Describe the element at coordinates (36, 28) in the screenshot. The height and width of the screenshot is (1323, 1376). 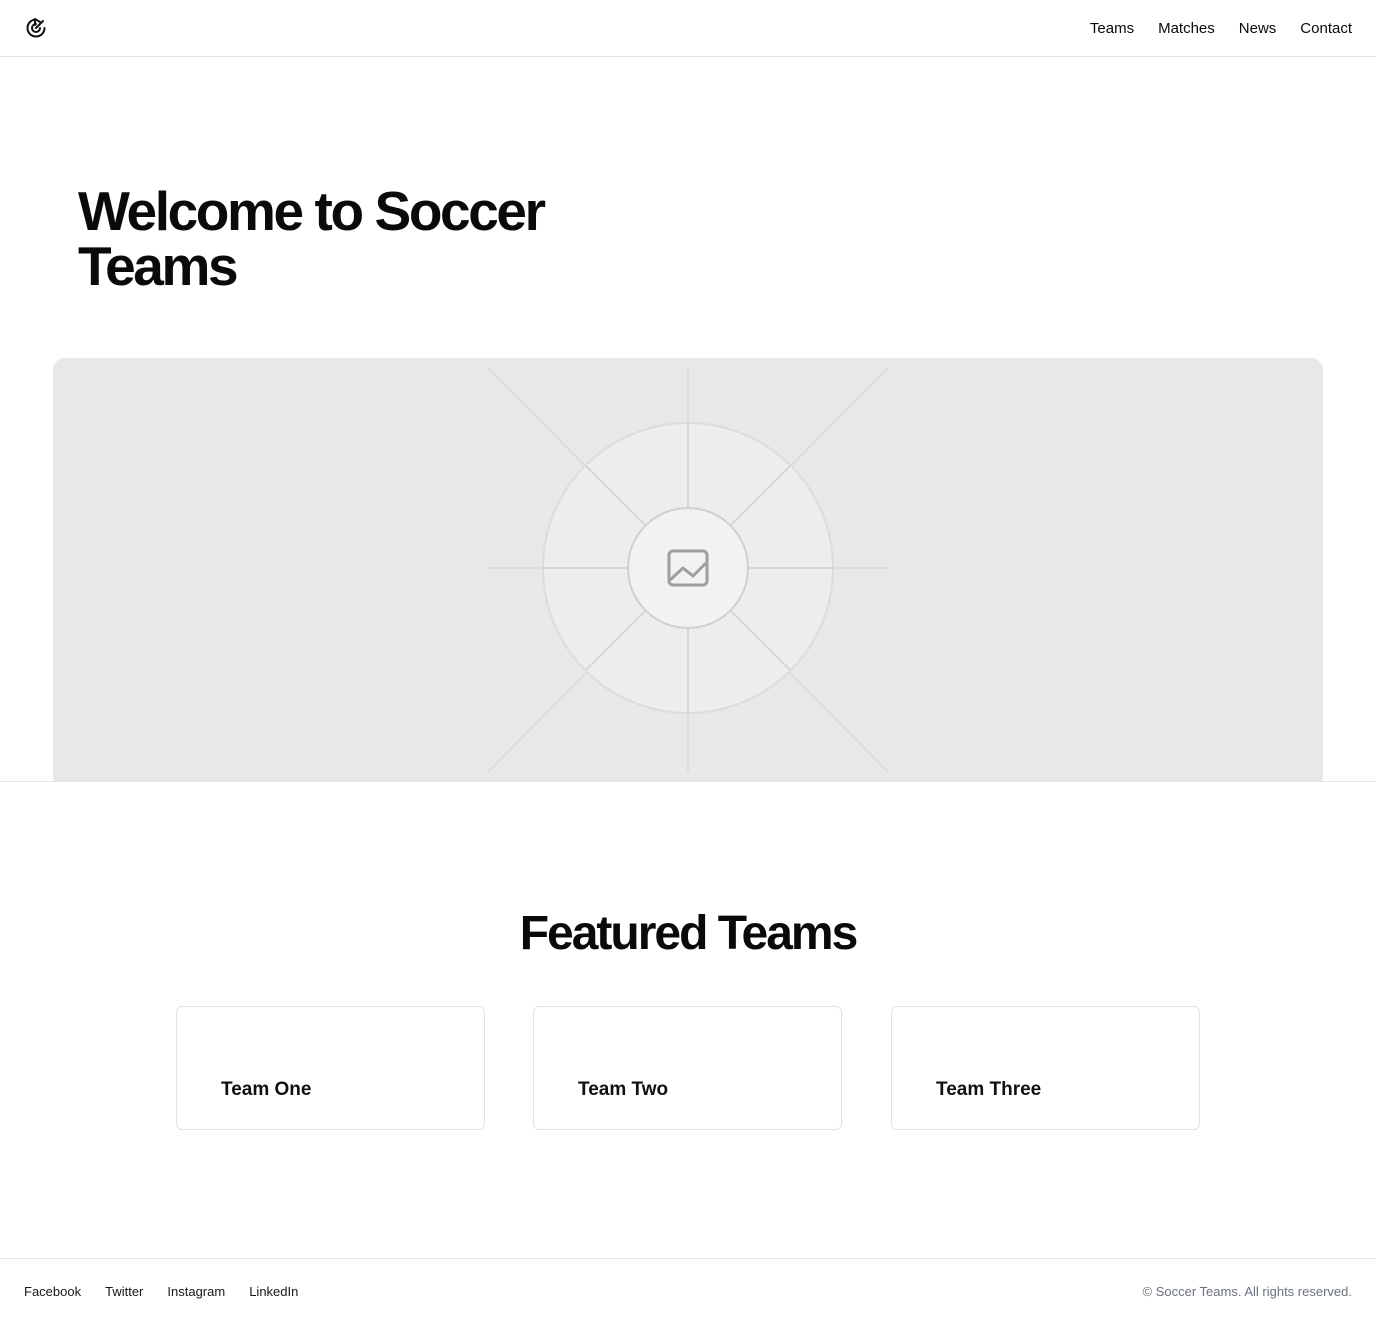
I see `logo-icon` at that location.